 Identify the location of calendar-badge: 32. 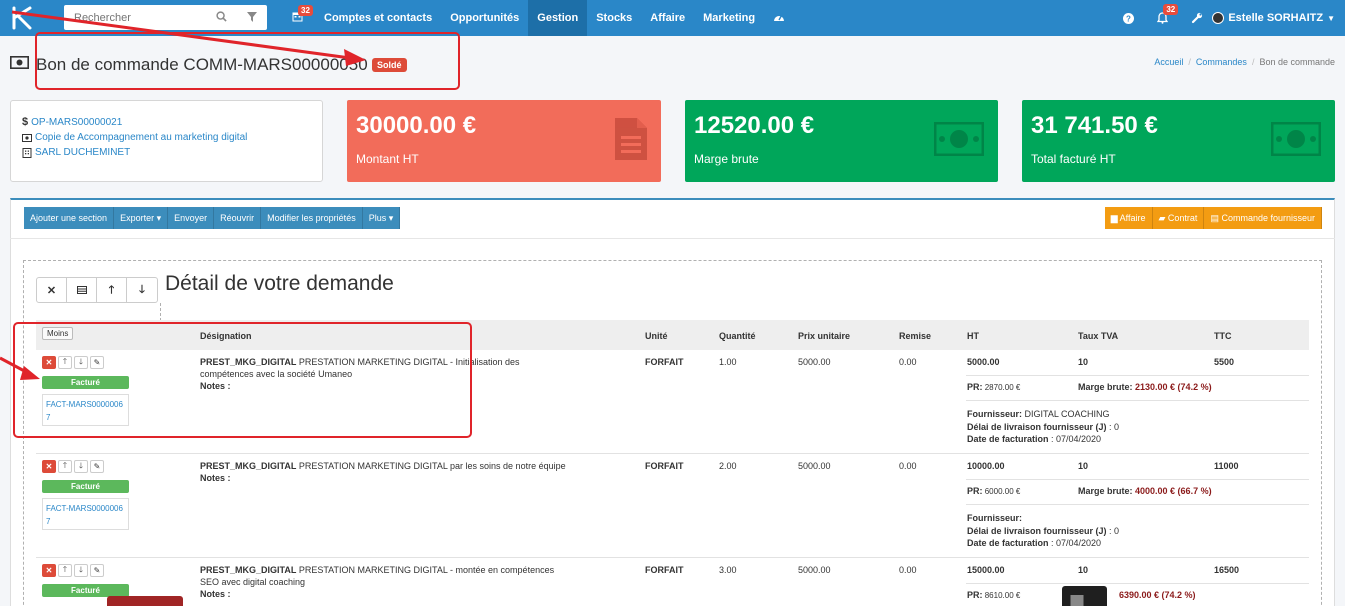
(305, 10).